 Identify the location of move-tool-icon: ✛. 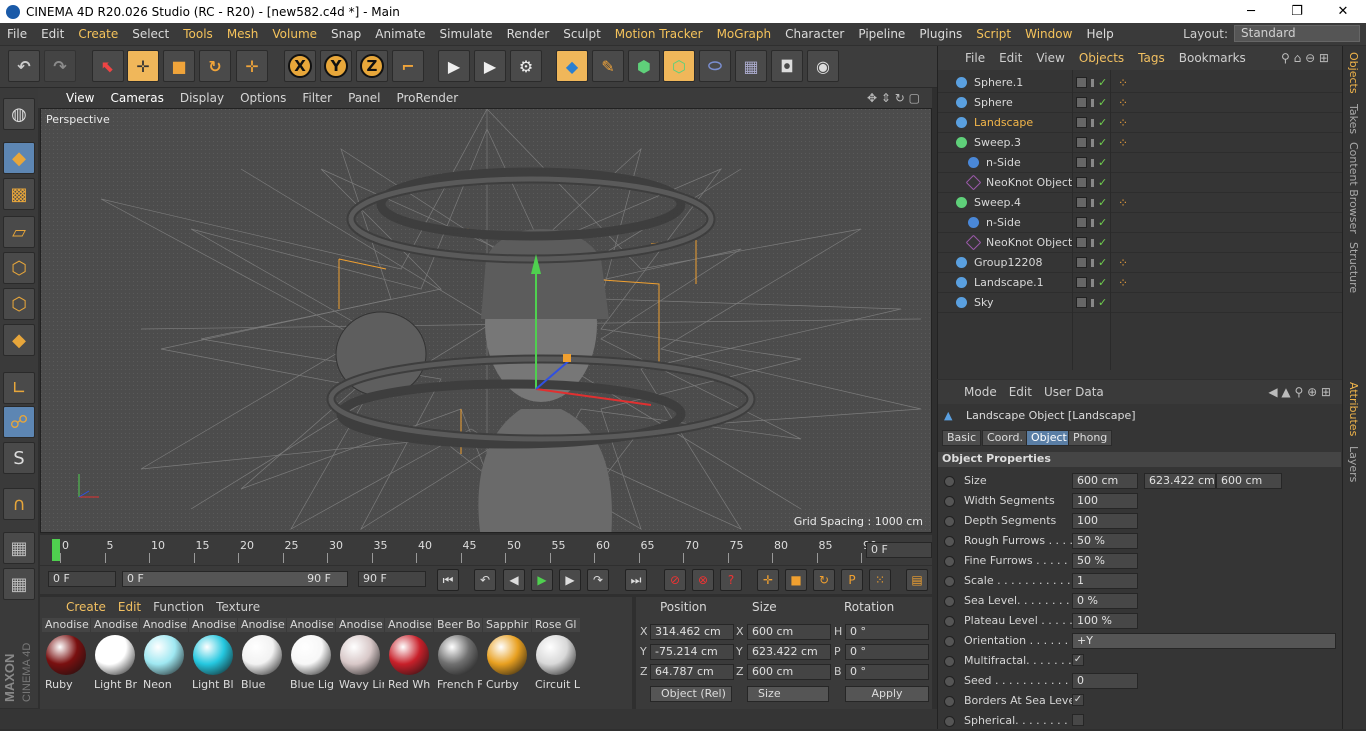
(143, 66).